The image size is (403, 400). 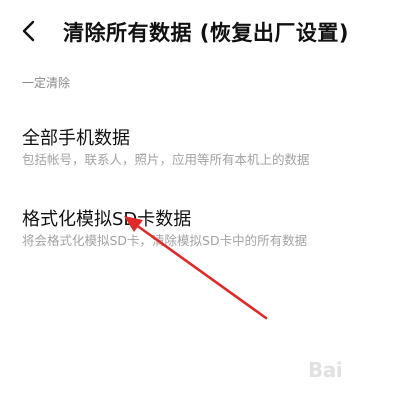 I want to click on back-button, so click(x=29, y=31).